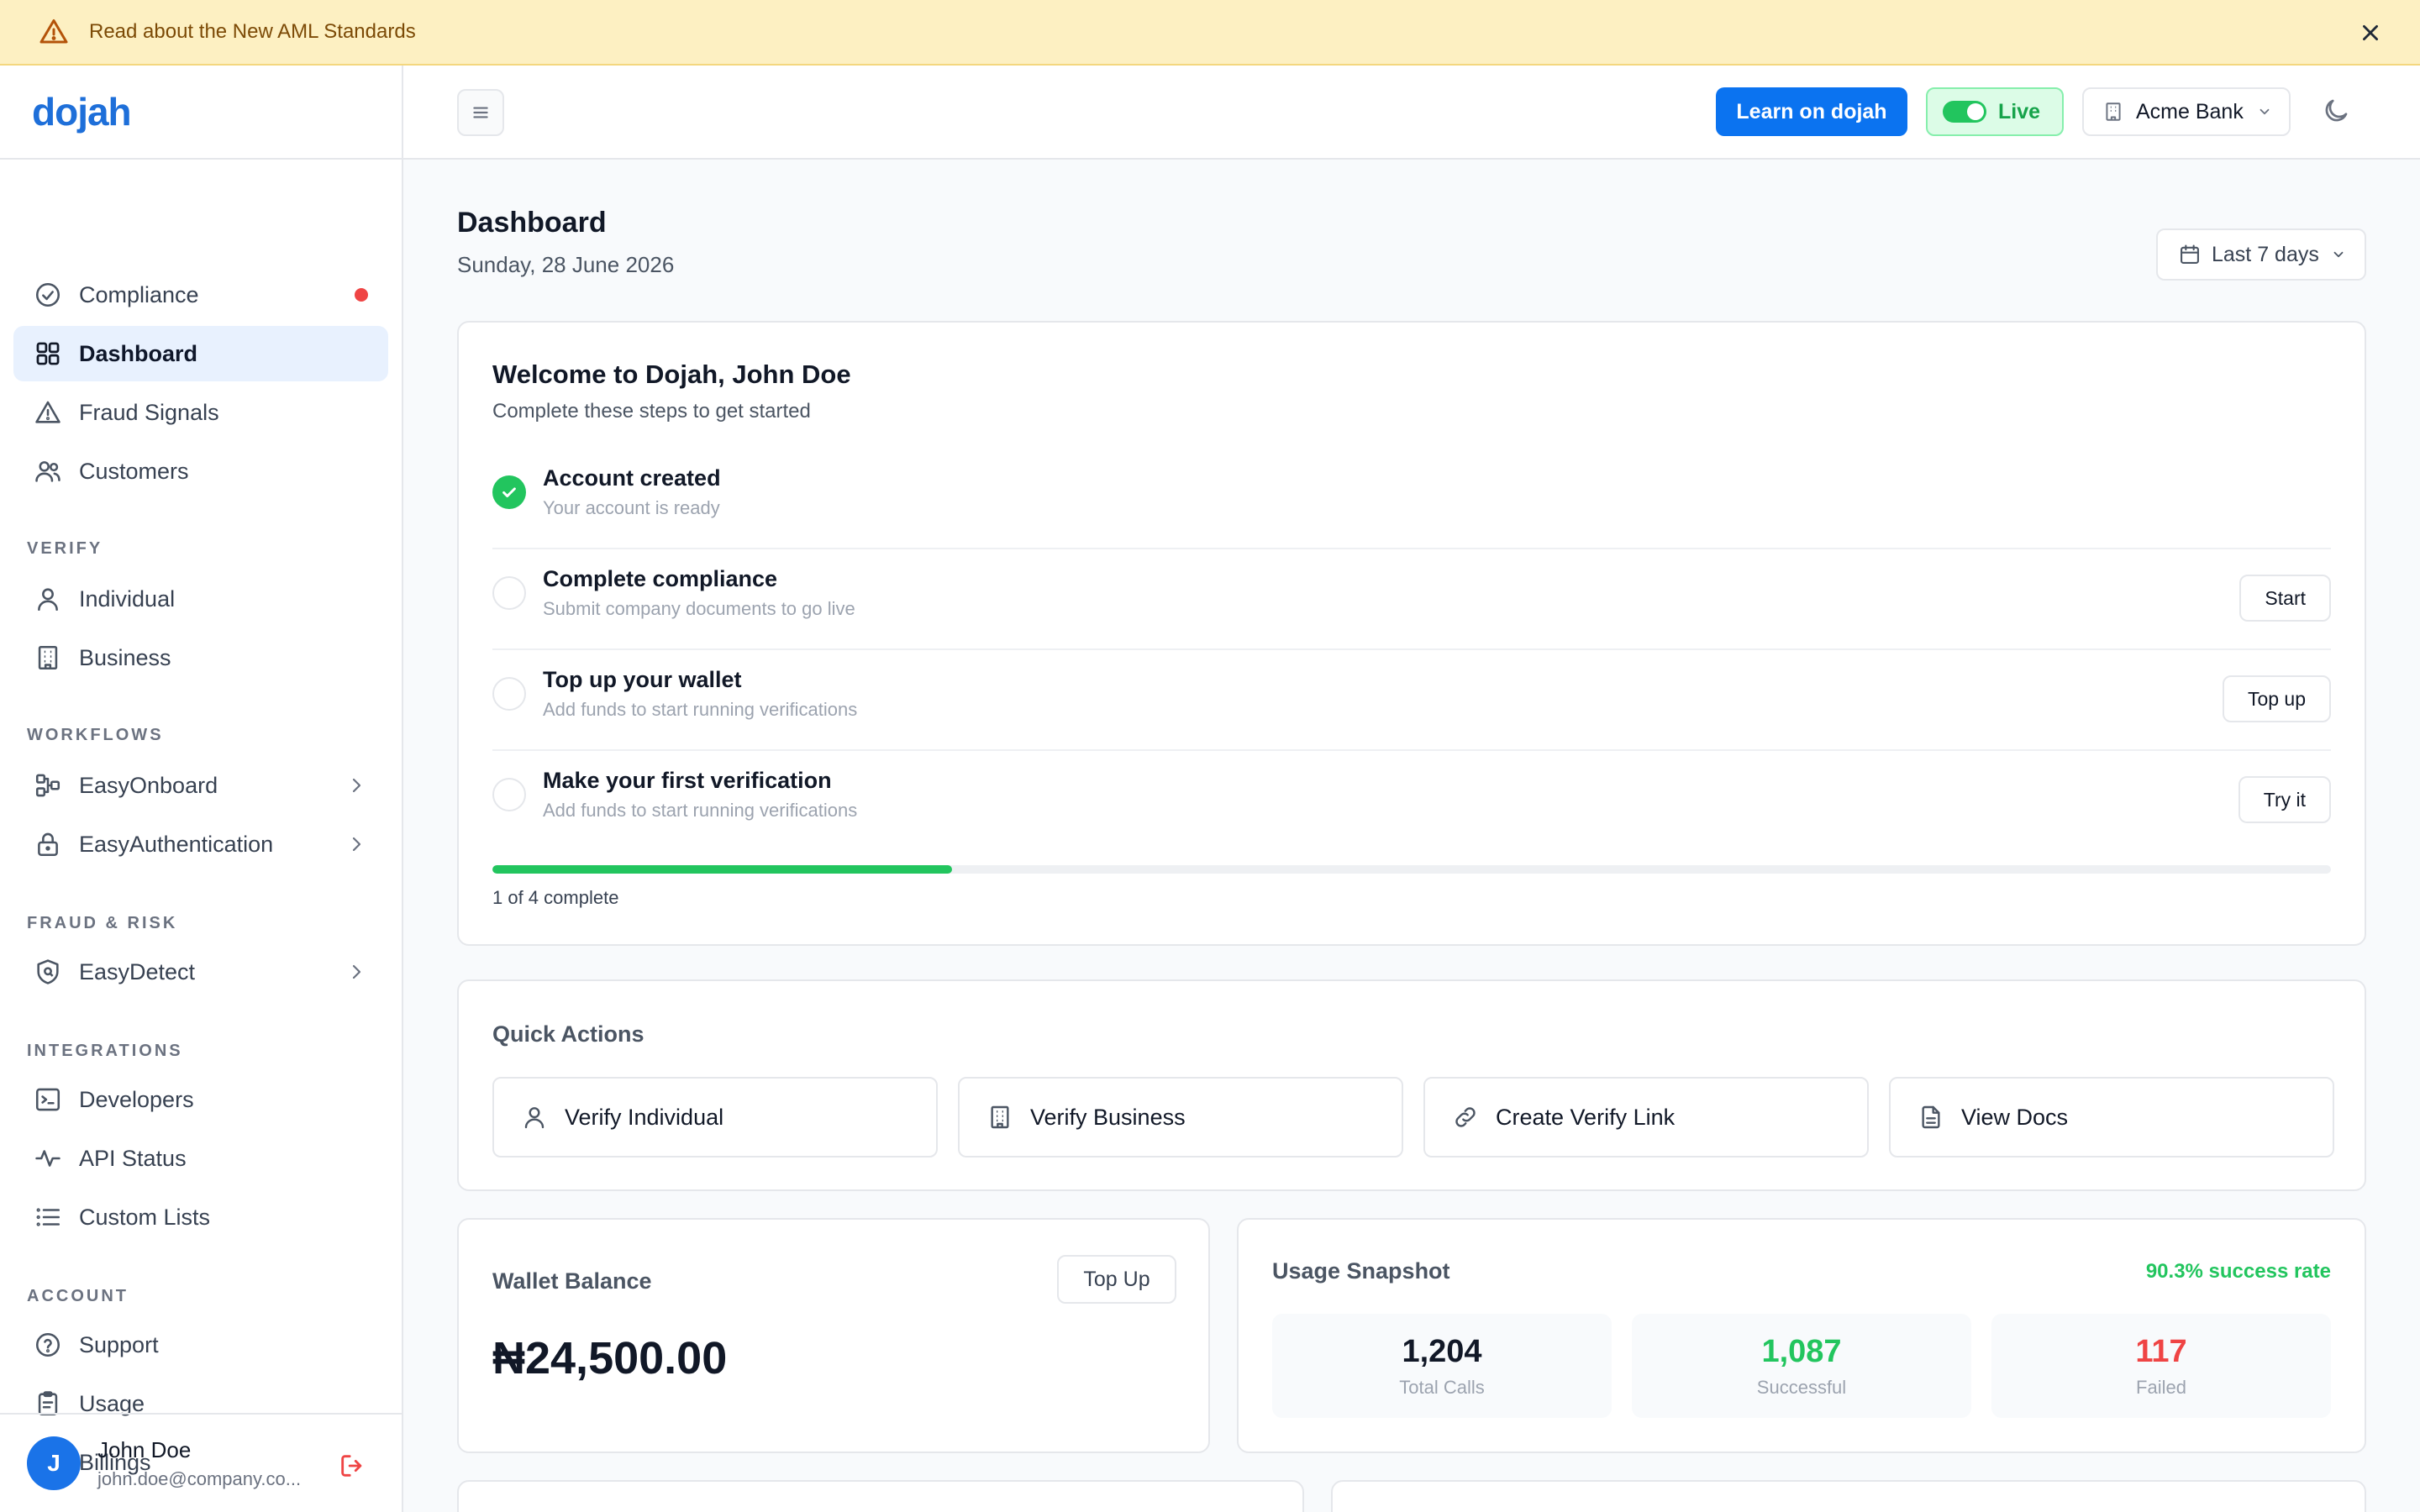 The height and width of the screenshot is (1512, 2420). Describe the element at coordinates (48, 785) in the screenshot. I see `workflow-icon` at that location.